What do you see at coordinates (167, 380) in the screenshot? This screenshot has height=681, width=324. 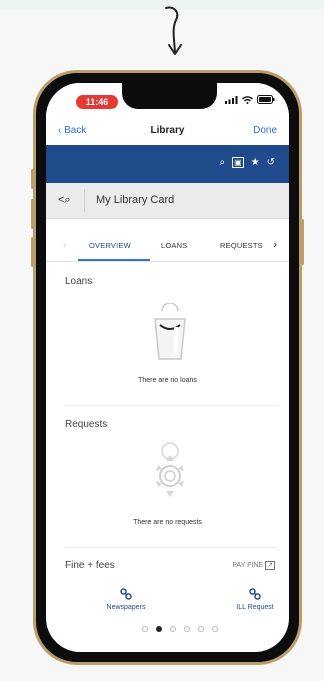 I see `loans-empty-text: There are no loans` at bounding box center [167, 380].